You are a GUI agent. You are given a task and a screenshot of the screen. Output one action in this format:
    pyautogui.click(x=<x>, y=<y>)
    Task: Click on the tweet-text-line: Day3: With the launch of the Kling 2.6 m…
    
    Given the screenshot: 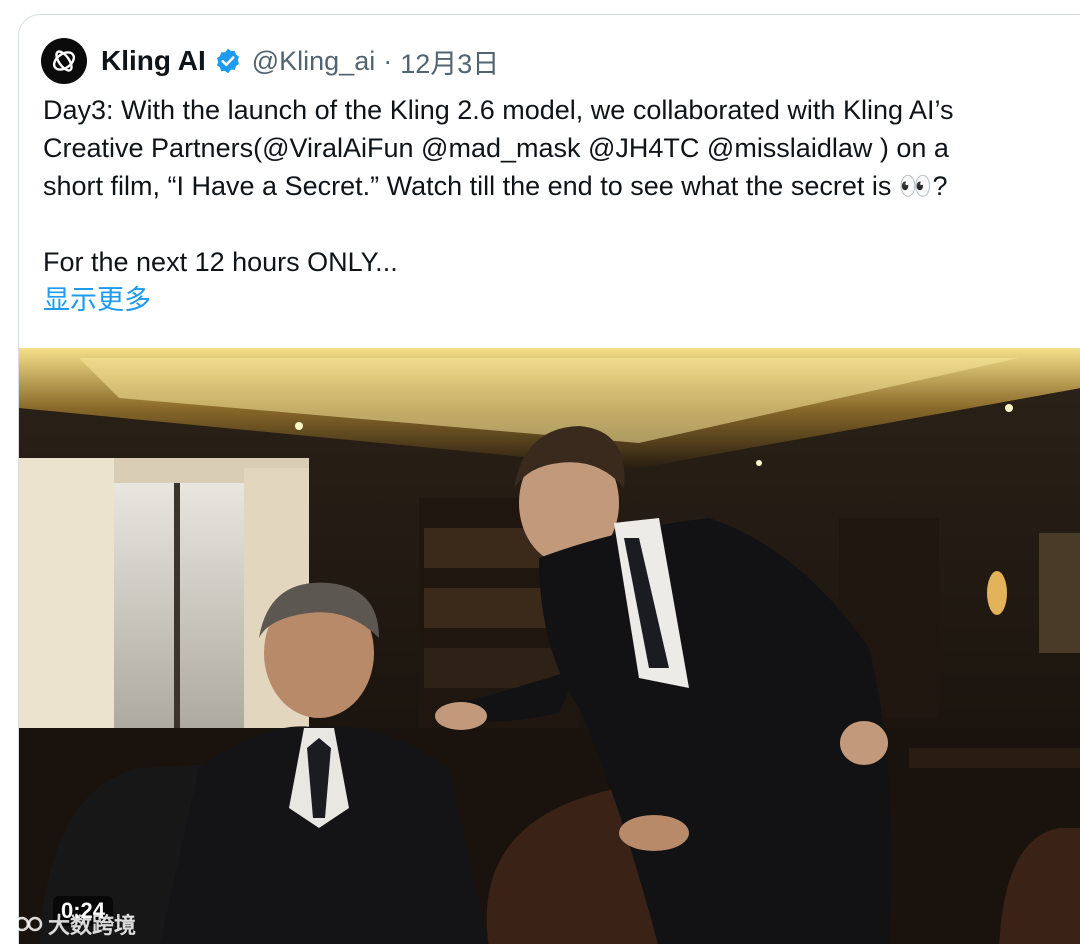 What is the action you would take?
    pyautogui.click(x=498, y=110)
    